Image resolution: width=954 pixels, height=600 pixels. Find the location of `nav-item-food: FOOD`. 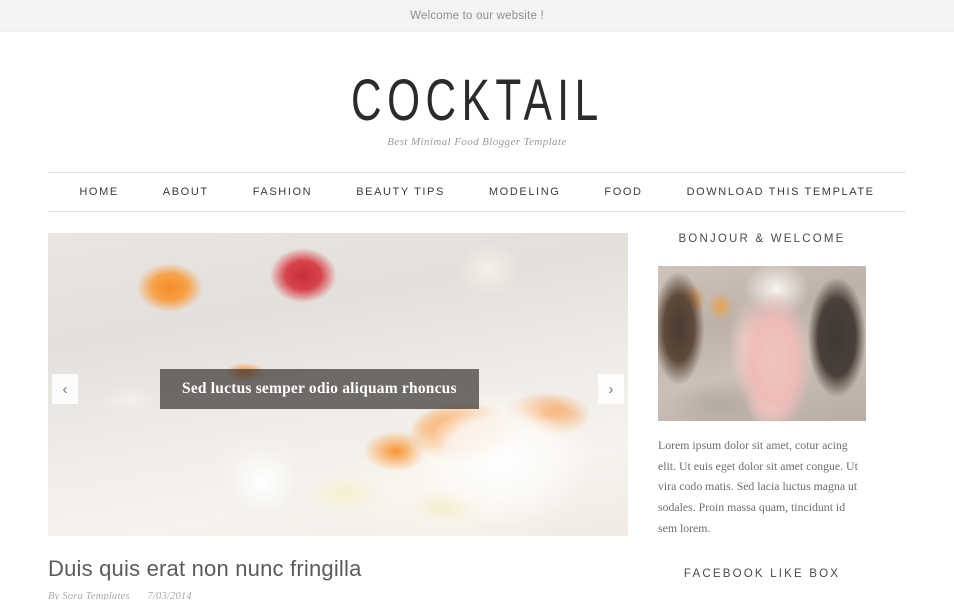

nav-item-food: FOOD is located at coordinates (623, 192).